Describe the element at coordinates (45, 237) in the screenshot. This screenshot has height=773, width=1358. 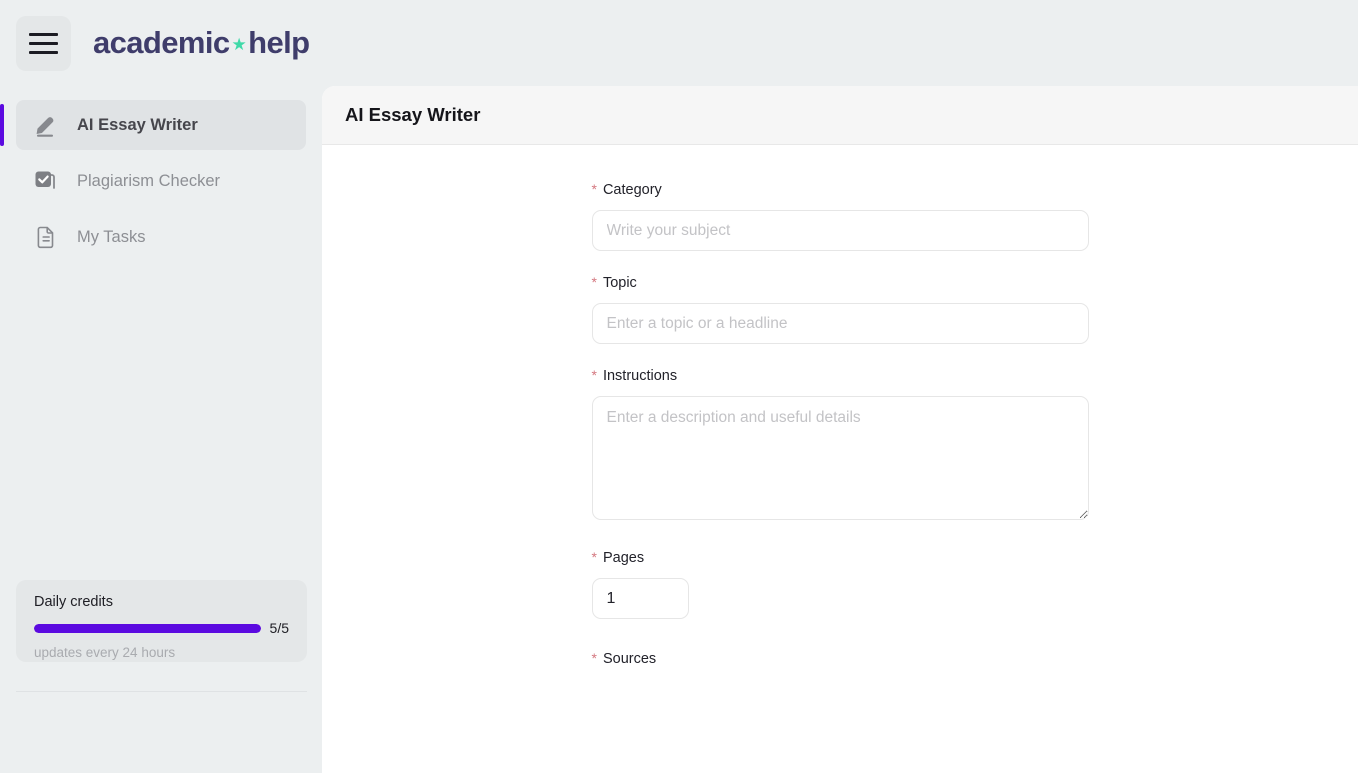
I see `document-list-icon` at that location.